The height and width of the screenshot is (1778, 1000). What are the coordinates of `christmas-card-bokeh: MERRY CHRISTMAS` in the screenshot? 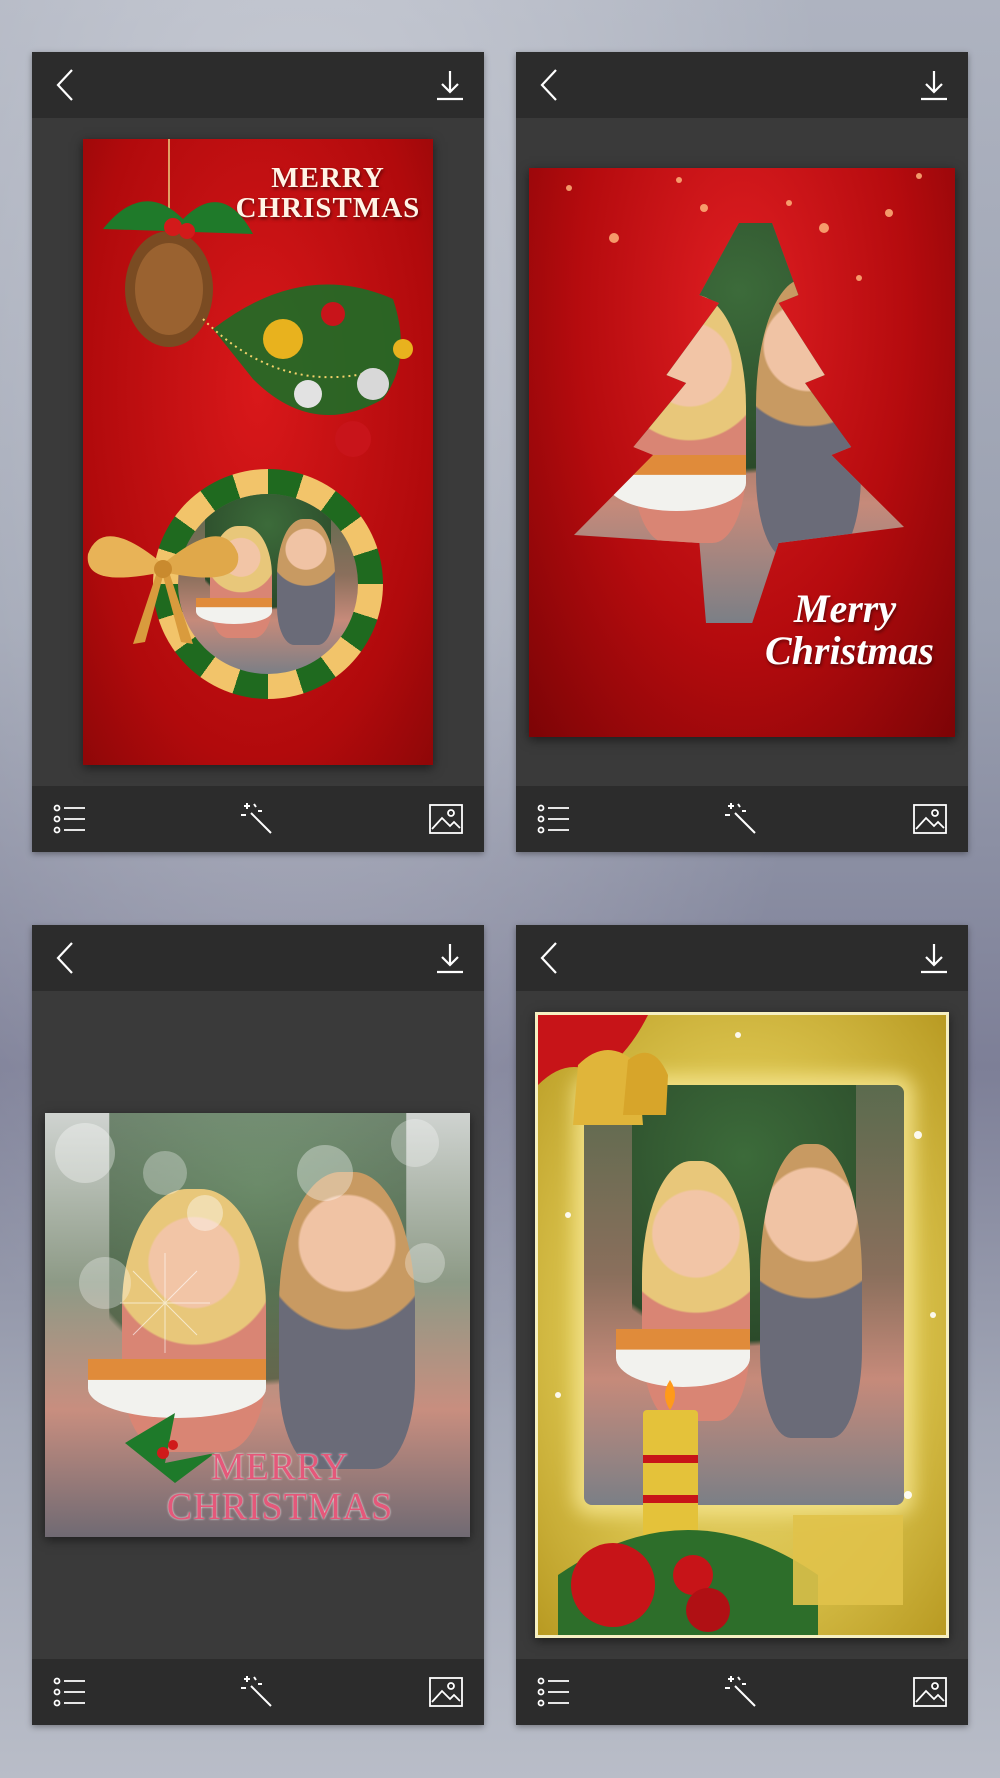 It's located at (257, 1325).